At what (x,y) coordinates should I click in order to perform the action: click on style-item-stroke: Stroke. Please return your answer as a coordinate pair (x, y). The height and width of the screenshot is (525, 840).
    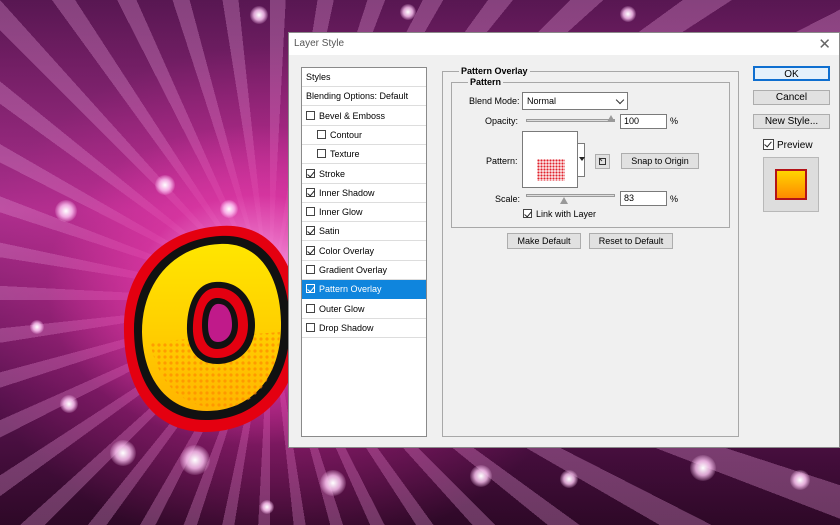
    Looking at the image, I should click on (364, 174).